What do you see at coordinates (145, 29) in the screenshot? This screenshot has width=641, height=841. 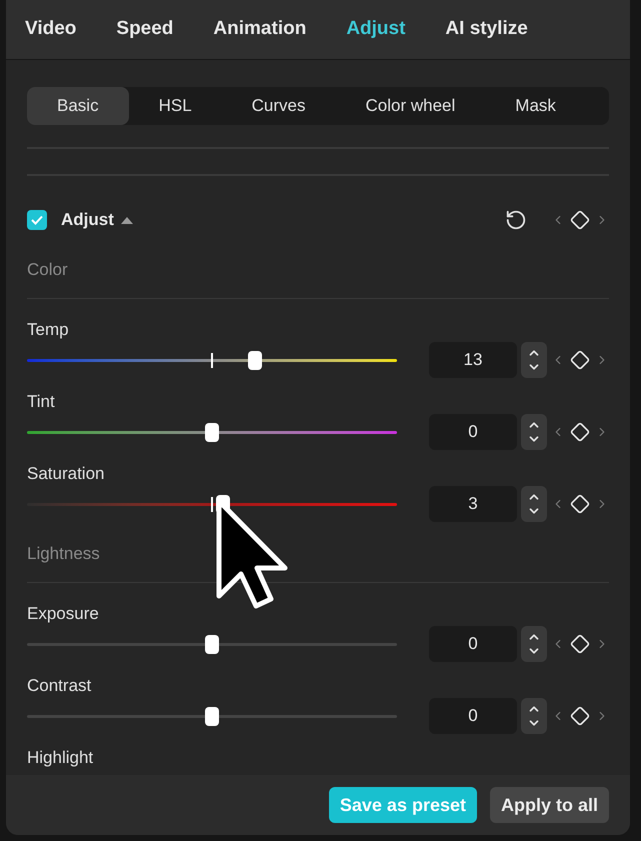 I see `tab: Speed` at bounding box center [145, 29].